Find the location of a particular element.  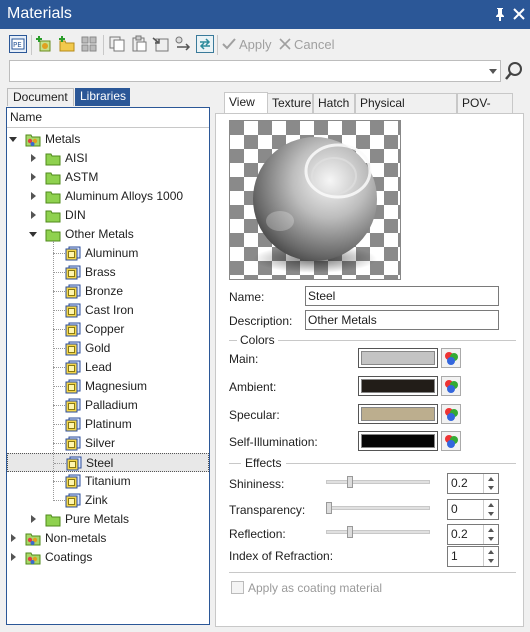

tree-node-din: DIN is located at coordinates (108, 215).